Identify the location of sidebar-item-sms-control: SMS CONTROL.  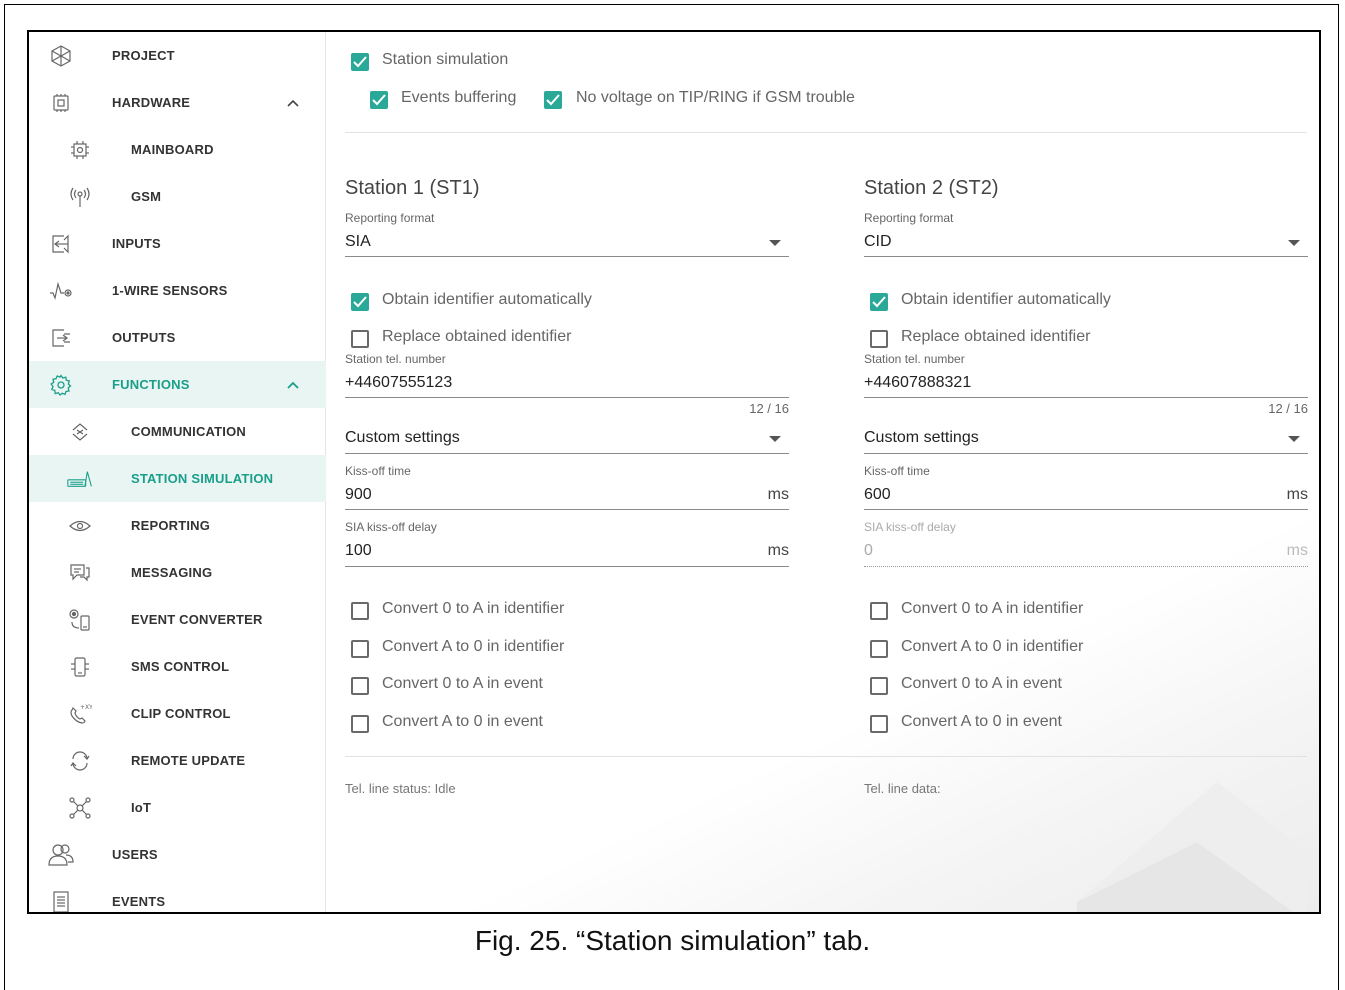
(177, 666).